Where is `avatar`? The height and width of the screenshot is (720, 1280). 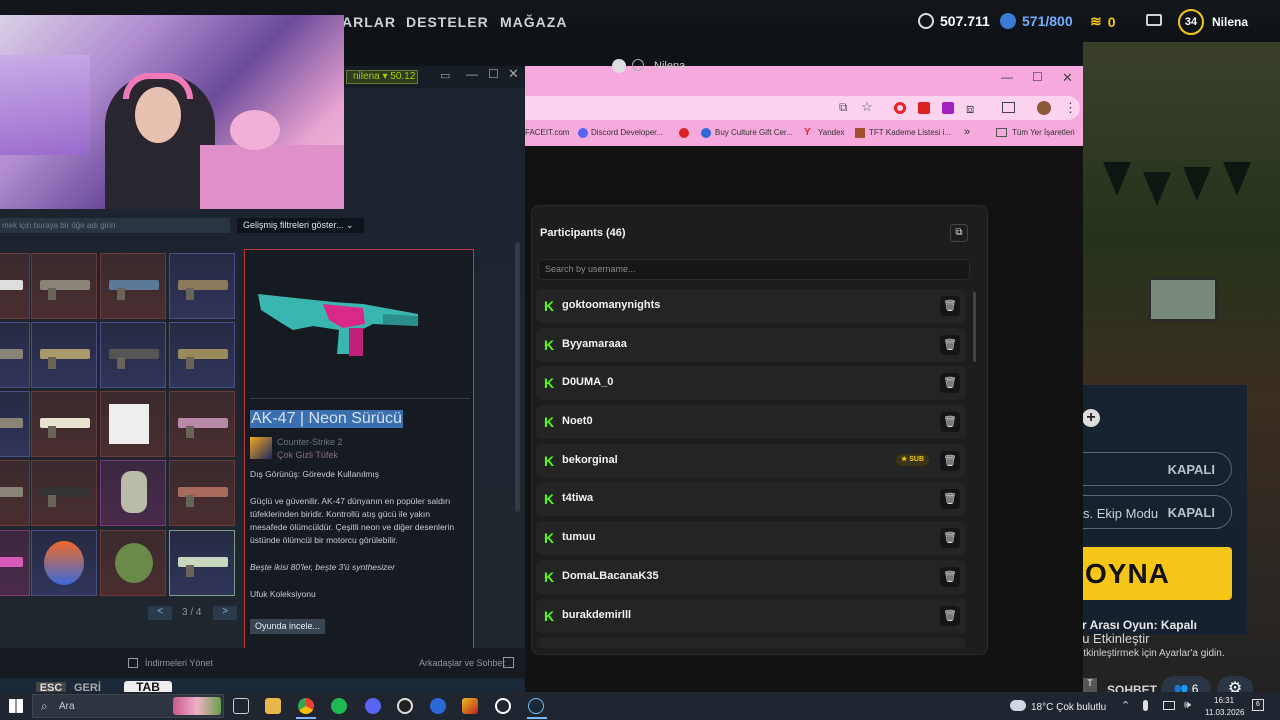
avatar is located at coordinates (1044, 108).